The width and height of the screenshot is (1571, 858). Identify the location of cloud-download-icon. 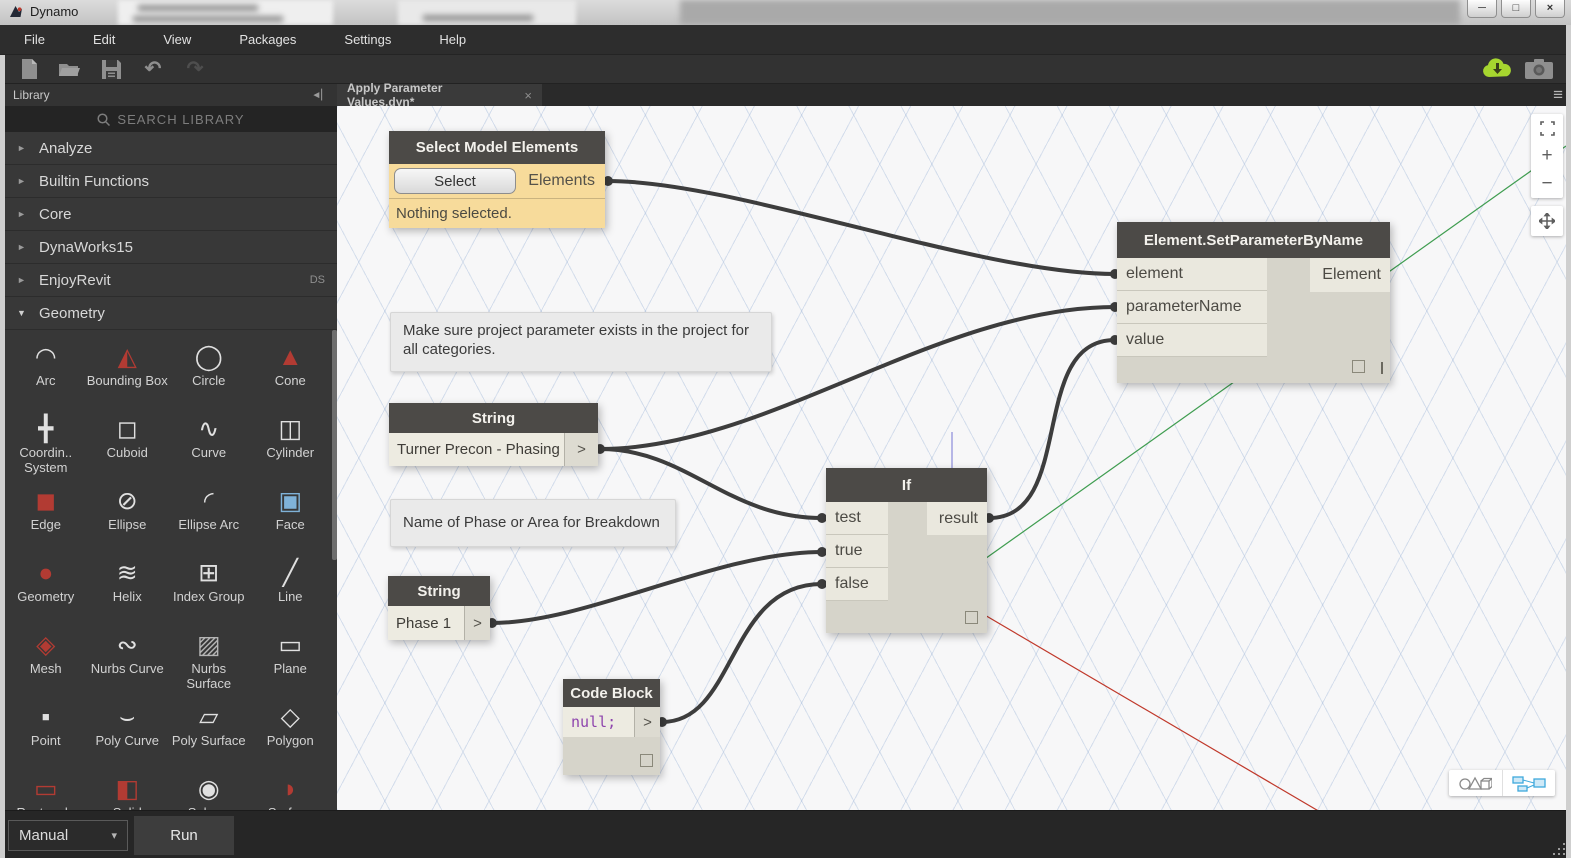
(1497, 68).